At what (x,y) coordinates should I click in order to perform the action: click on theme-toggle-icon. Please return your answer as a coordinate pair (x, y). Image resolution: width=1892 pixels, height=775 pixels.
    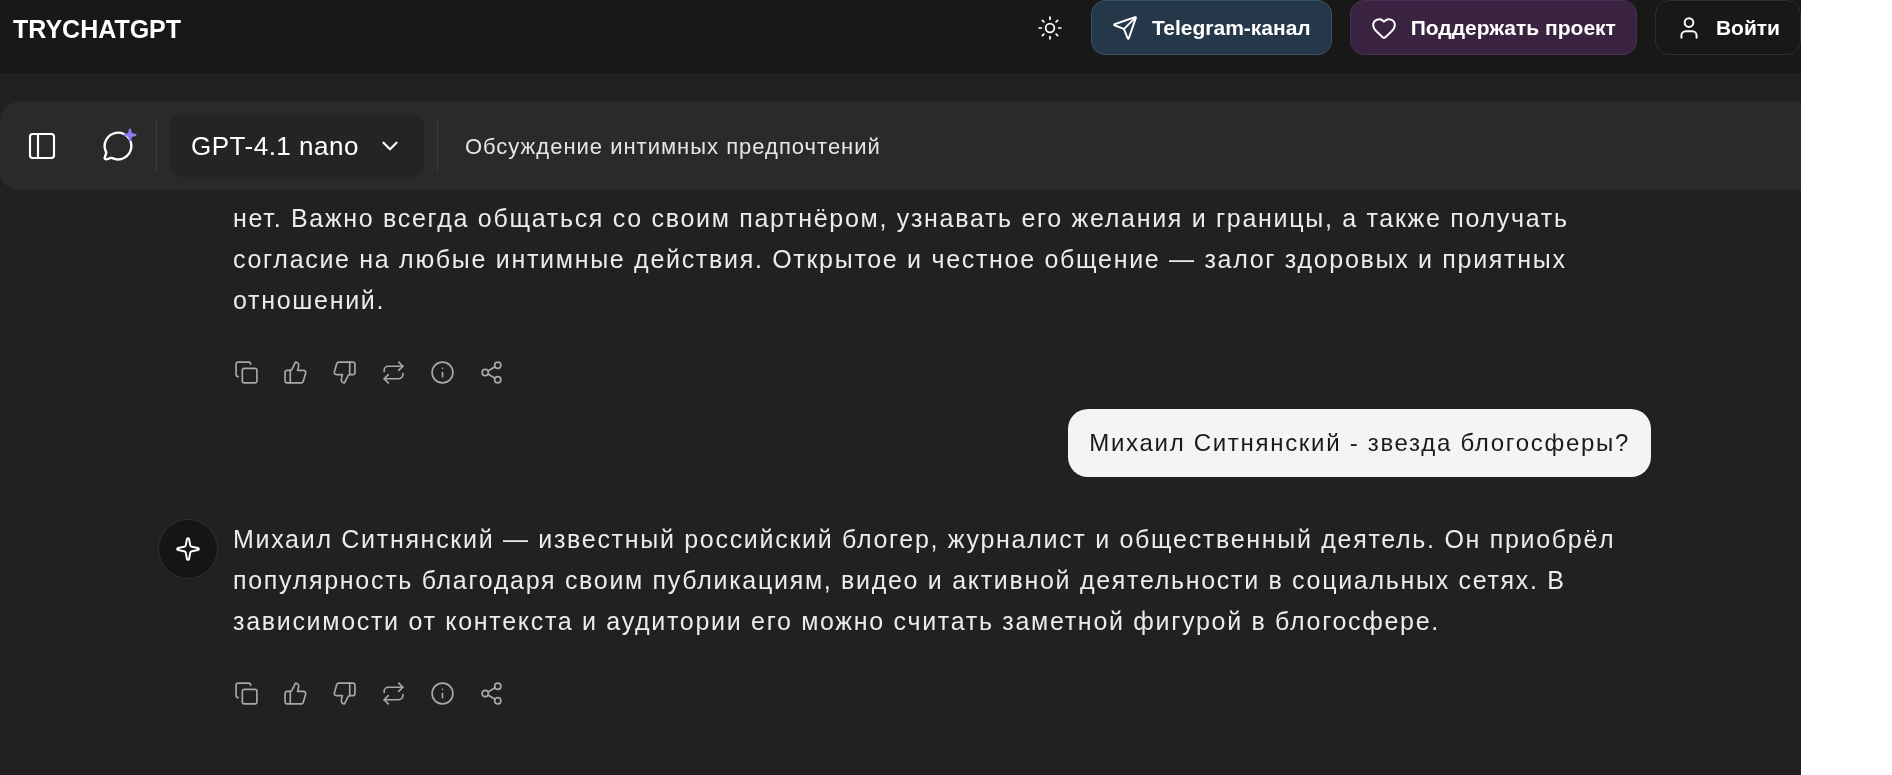
    Looking at the image, I should click on (1050, 27).